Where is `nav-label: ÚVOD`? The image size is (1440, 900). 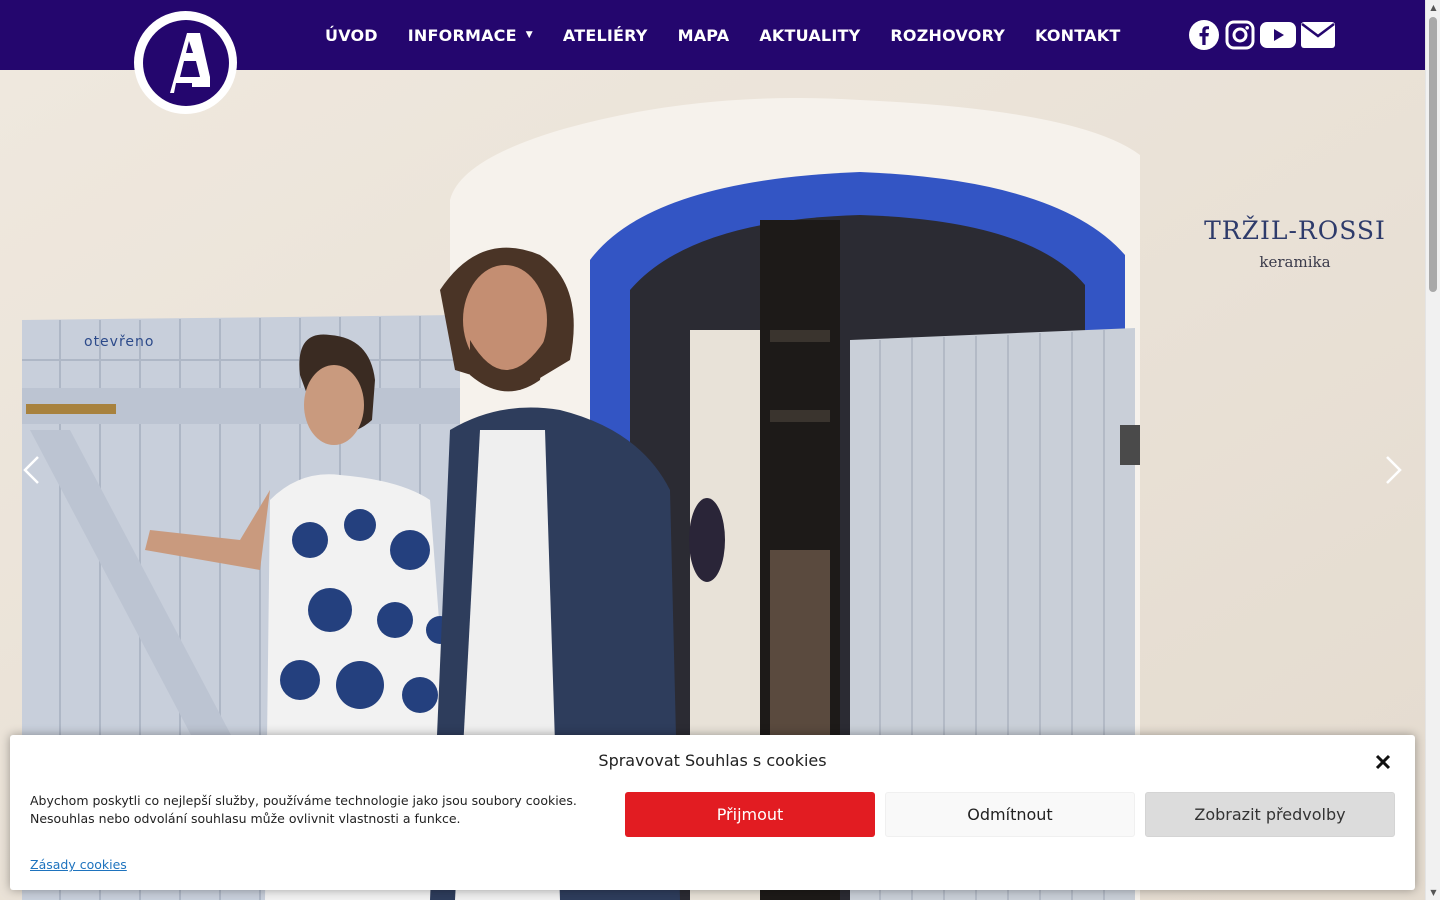
nav-label: ÚVOD is located at coordinates (351, 35).